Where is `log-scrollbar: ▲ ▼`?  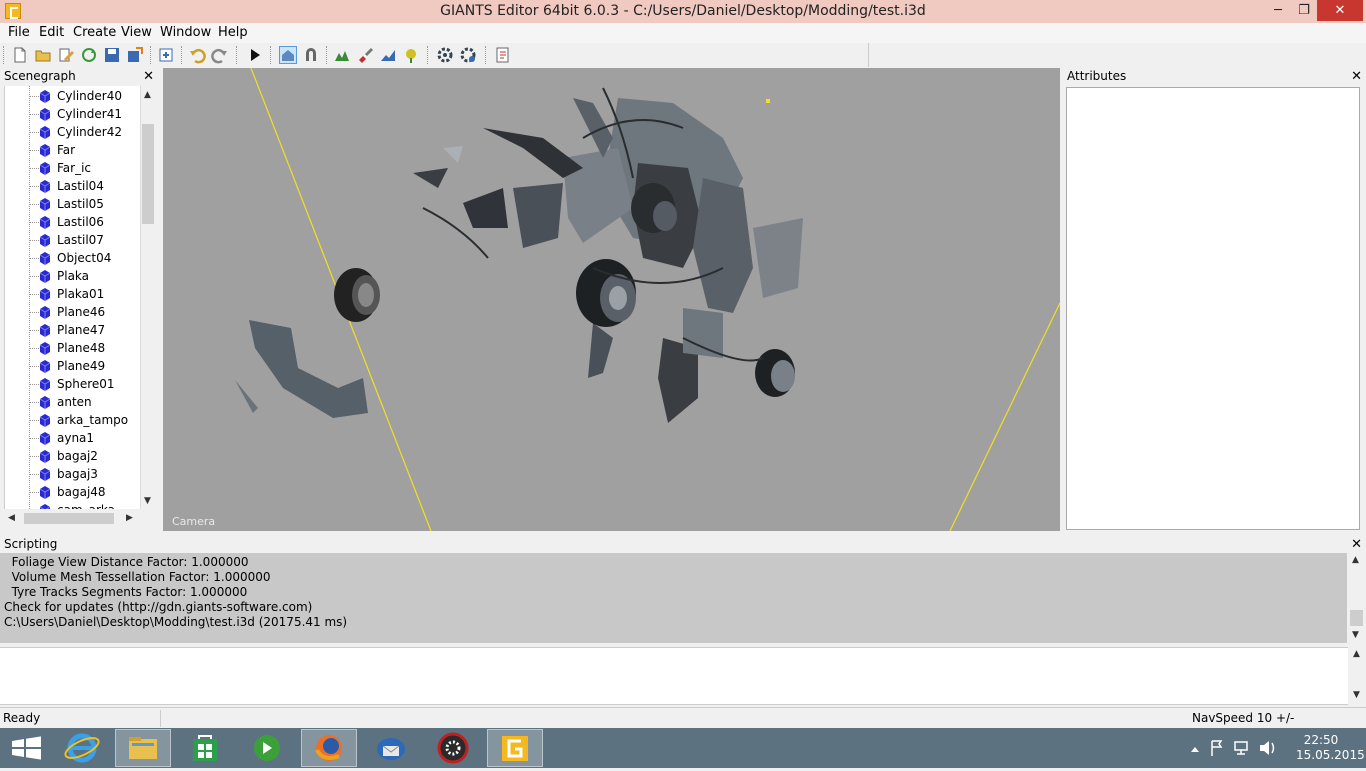
log-scrollbar: ▲ ▼ is located at coordinates (1357, 598).